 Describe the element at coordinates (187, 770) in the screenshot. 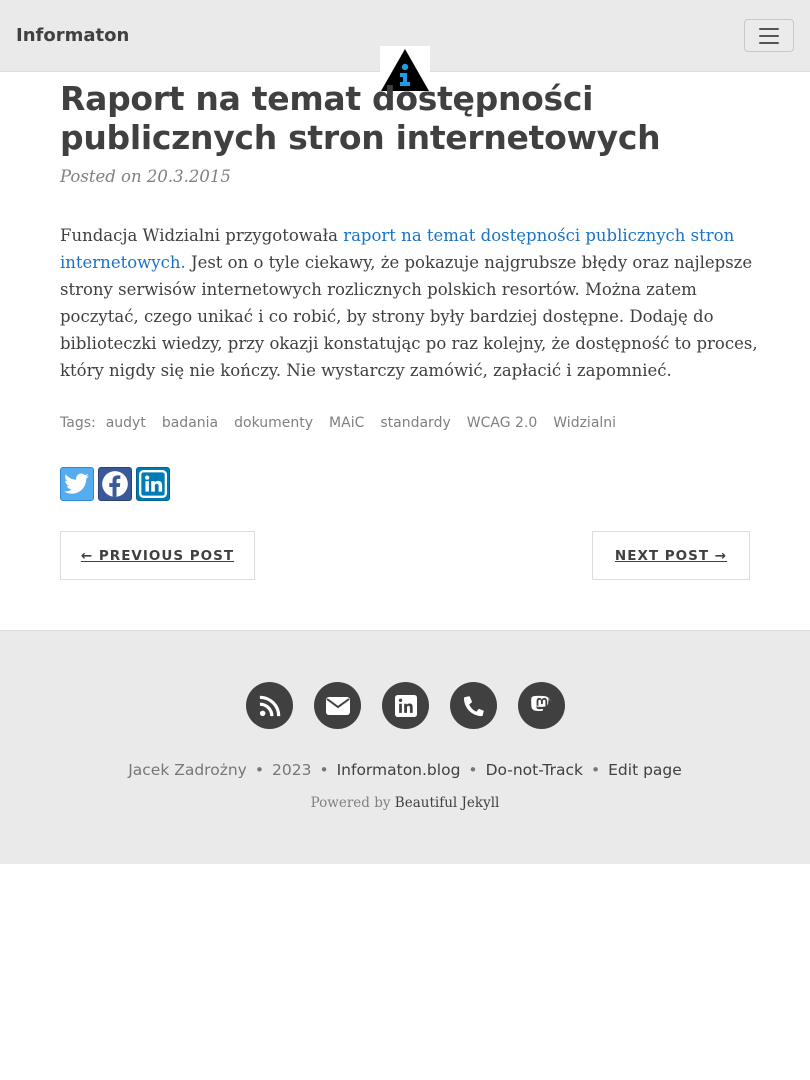

I see `footer-author: Jacek Zadrożny` at that location.